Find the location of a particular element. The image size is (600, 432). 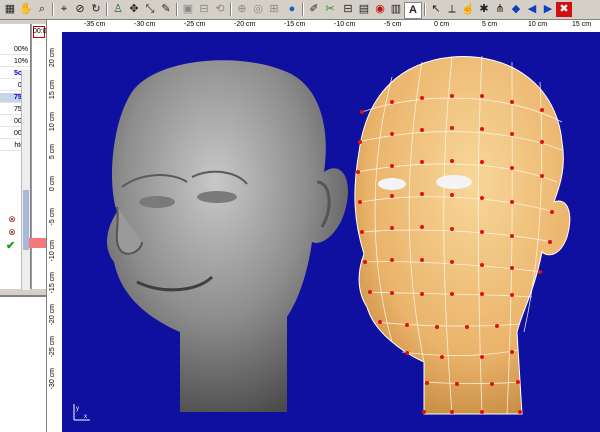

figure-icon: ♙ is located at coordinates (118, 9).